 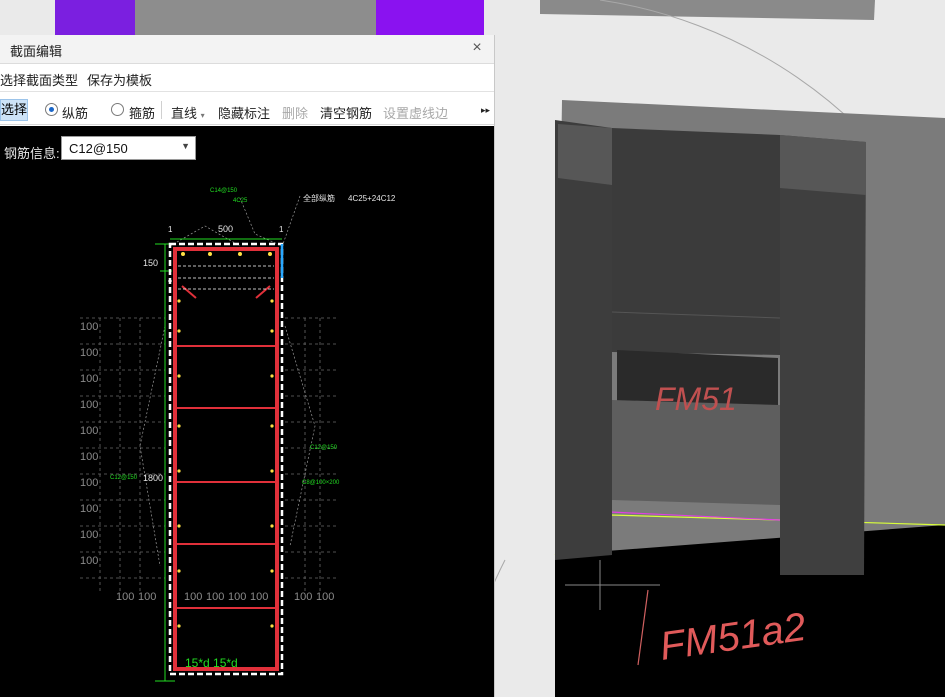 What do you see at coordinates (124, 478) in the screenshot?
I see `side-left-callout: C12@150` at bounding box center [124, 478].